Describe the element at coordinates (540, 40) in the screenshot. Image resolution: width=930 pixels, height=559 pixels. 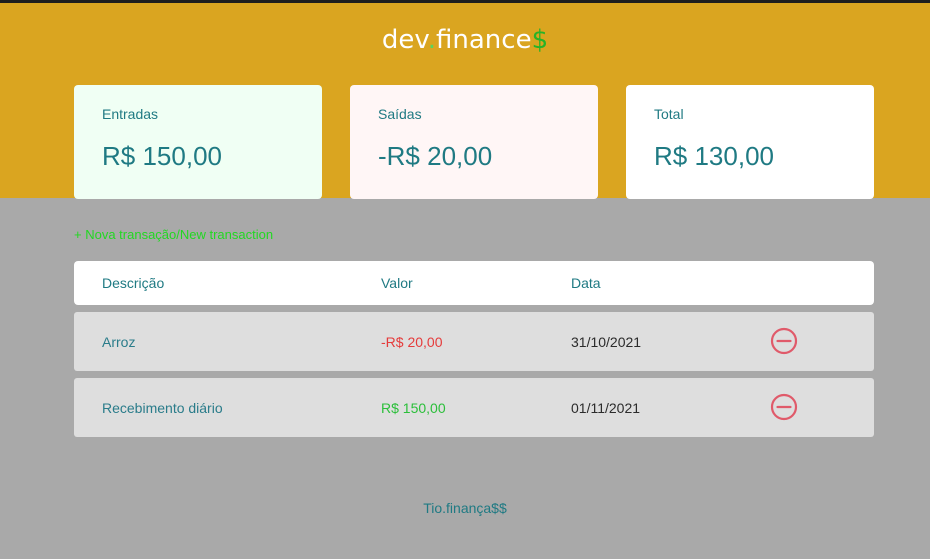
I see `logo-symbol: $` at that location.